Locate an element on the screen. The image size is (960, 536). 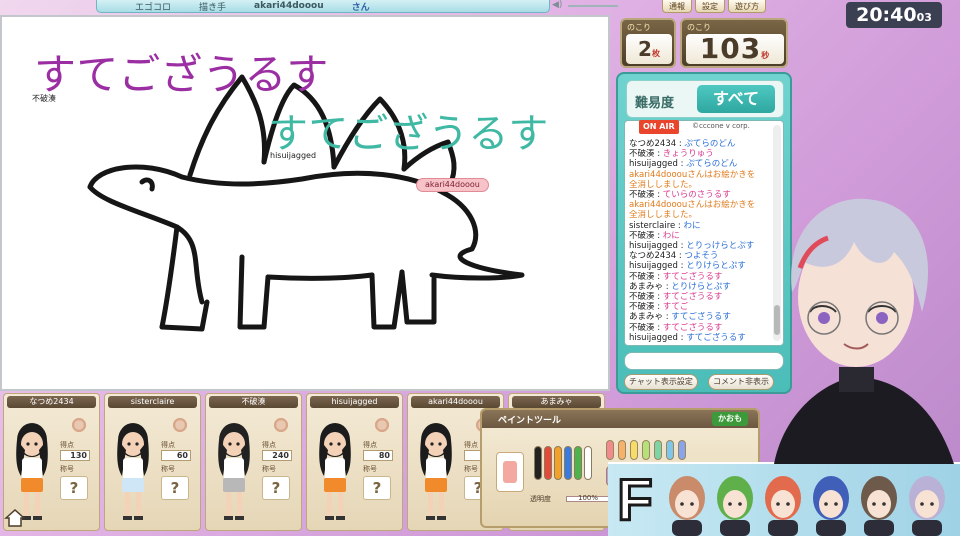
chat-message: つよそう is located at coordinates (701, 256).